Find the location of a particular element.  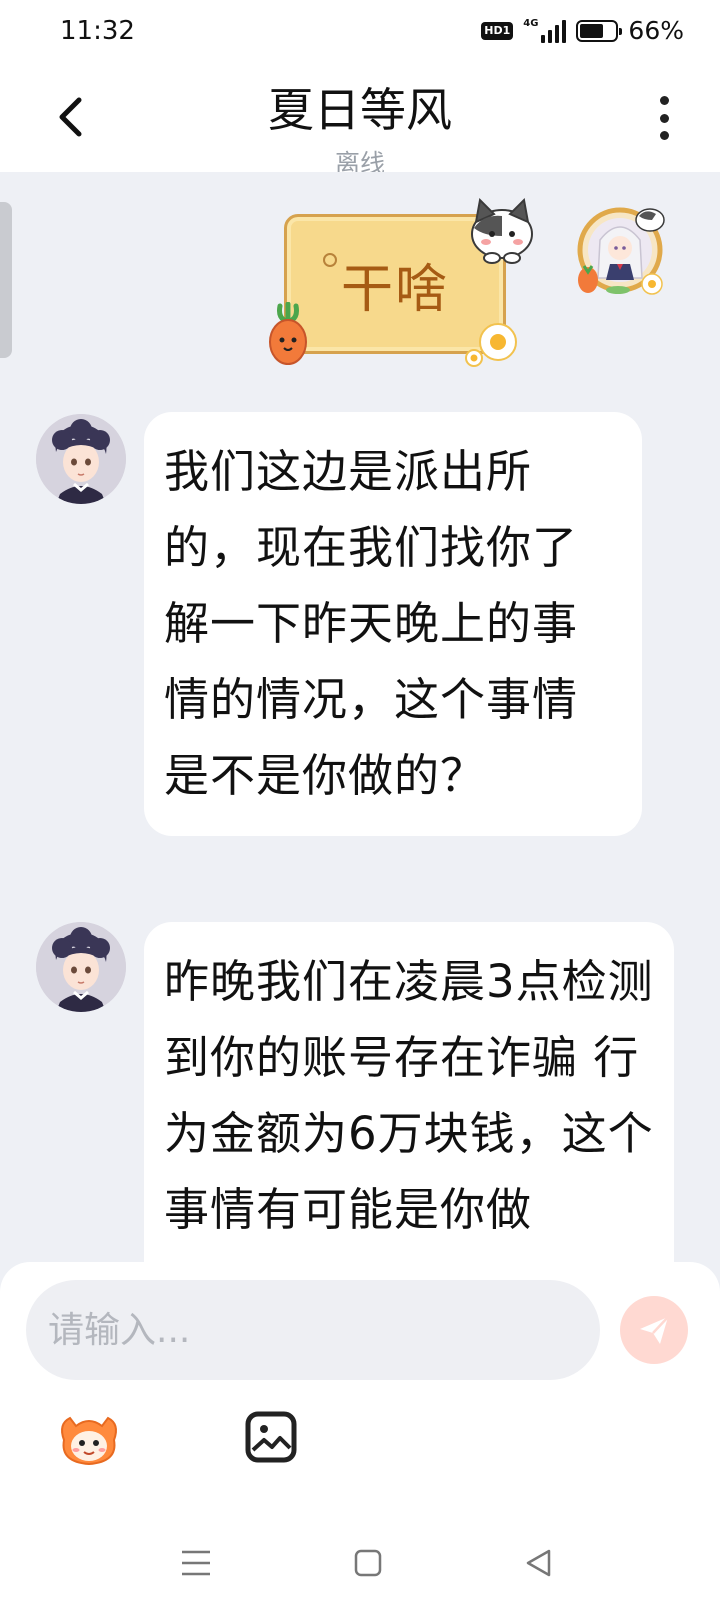

sticker-text: 干啥 is located at coordinates (394, 289).